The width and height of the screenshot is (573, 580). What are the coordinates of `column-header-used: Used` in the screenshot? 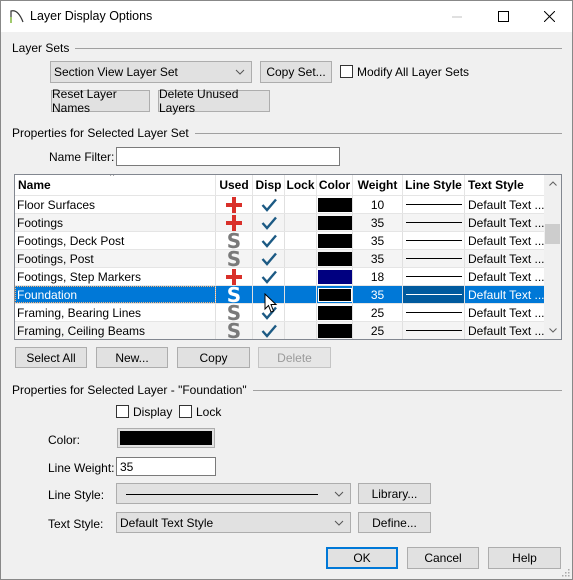 It's located at (234, 185).